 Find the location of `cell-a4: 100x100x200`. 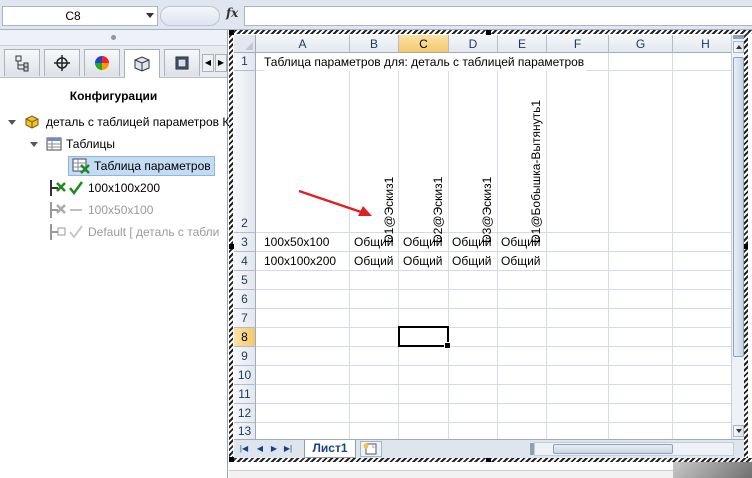

cell-a4: 100x100x200 is located at coordinates (300, 261).